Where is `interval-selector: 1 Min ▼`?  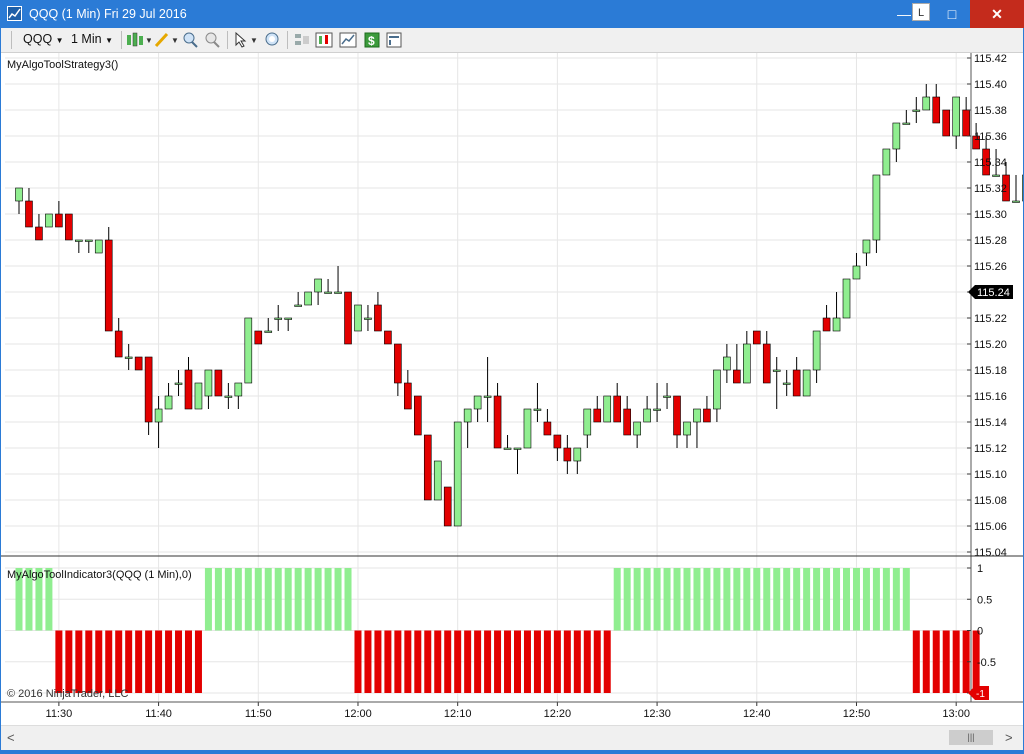
interval-selector: 1 Min ▼ is located at coordinates (92, 39).